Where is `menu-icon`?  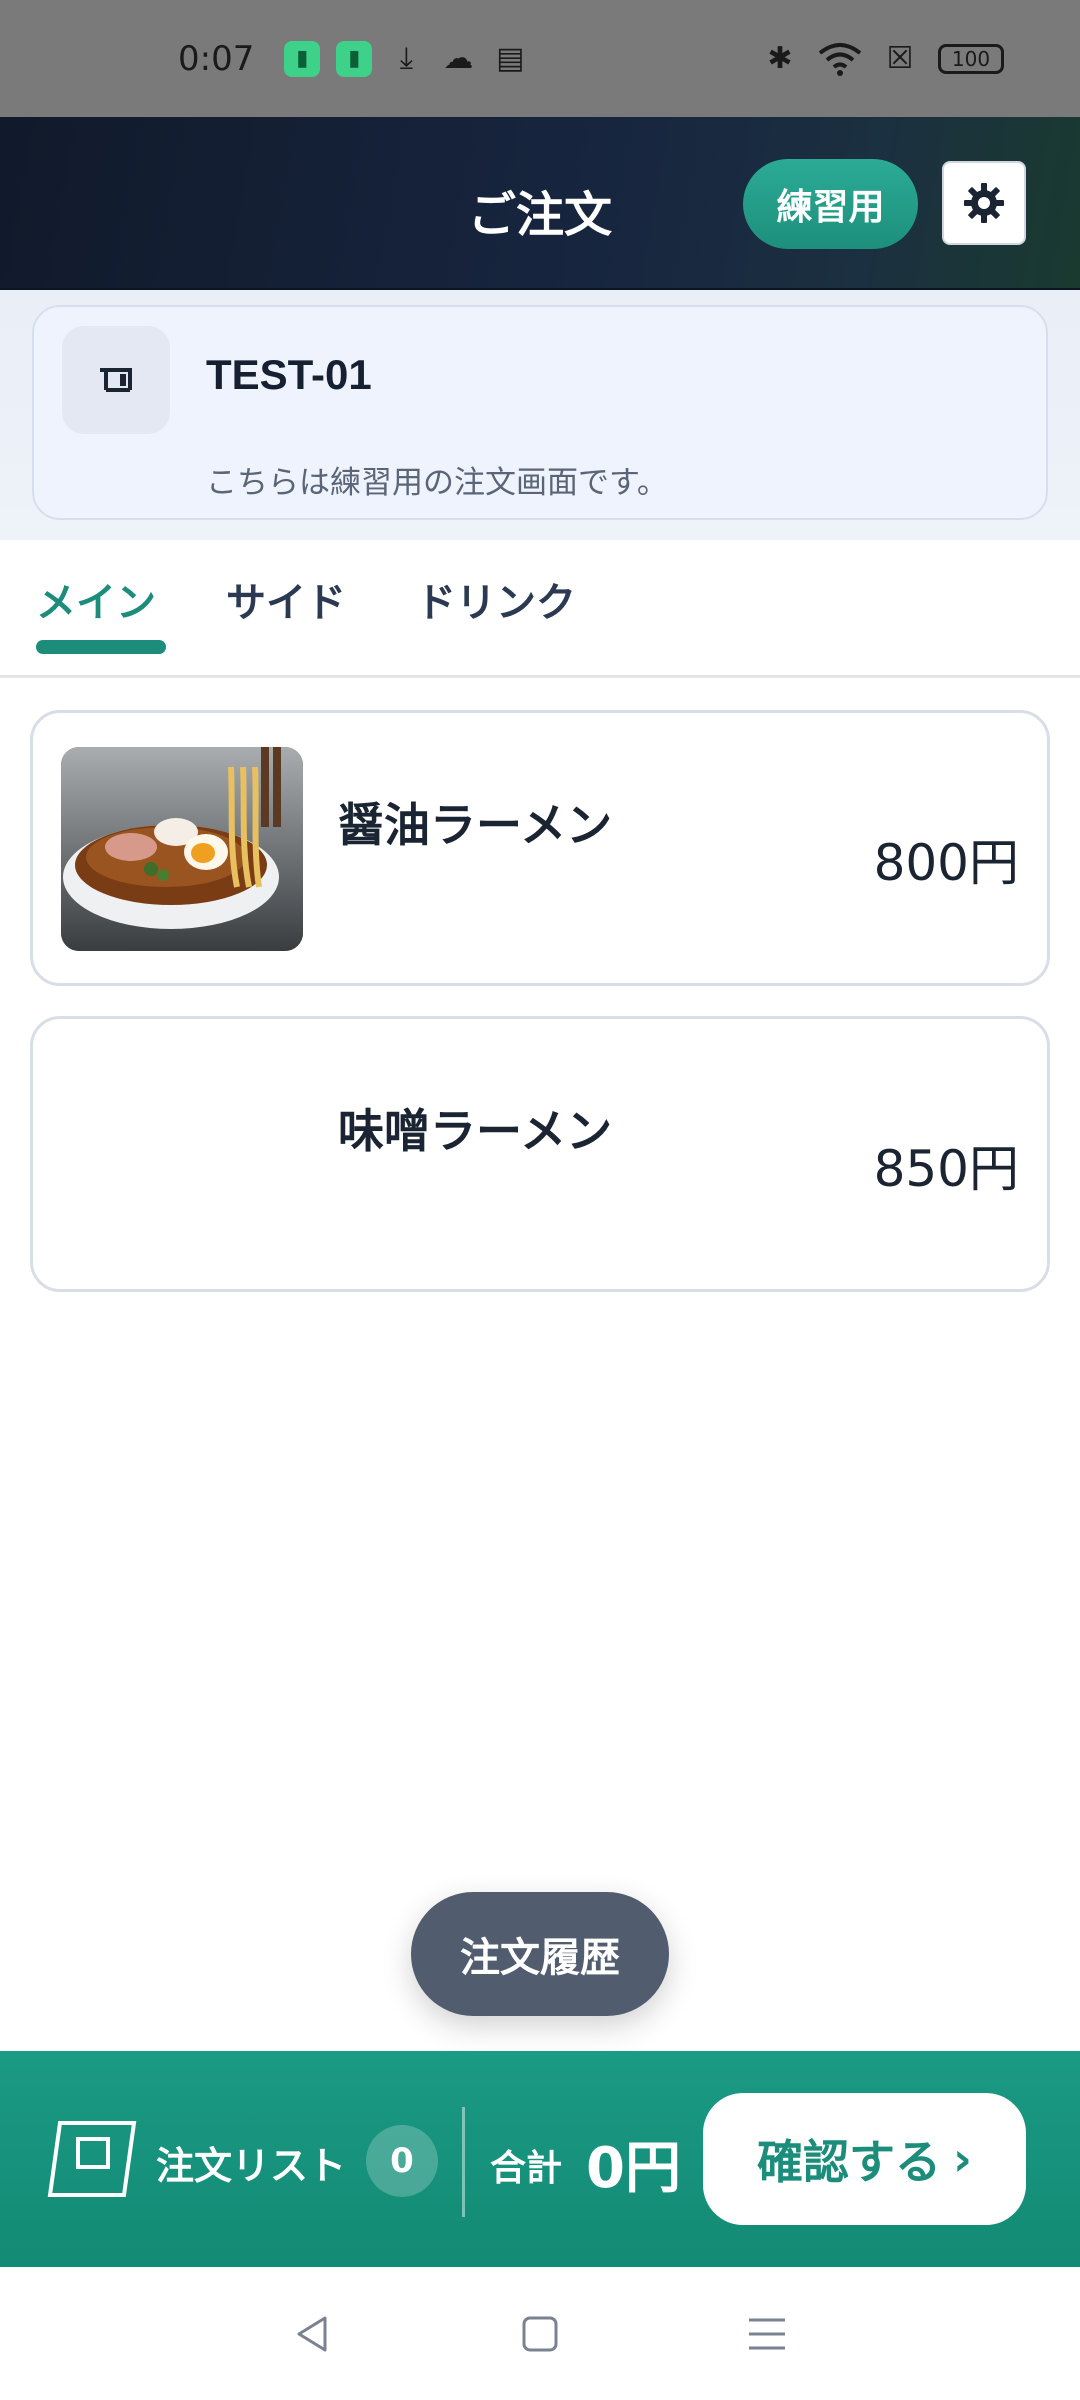
menu-icon is located at coordinates (766, 2333).